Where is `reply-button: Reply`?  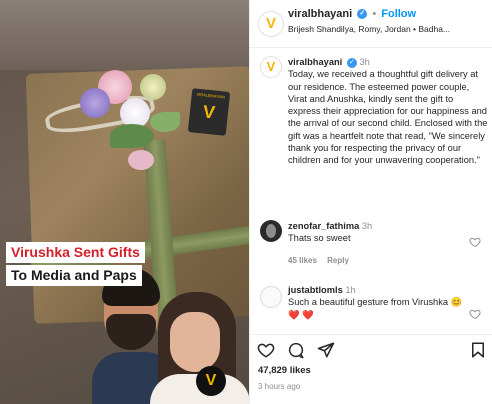 reply-button: Reply is located at coordinates (338, 260).